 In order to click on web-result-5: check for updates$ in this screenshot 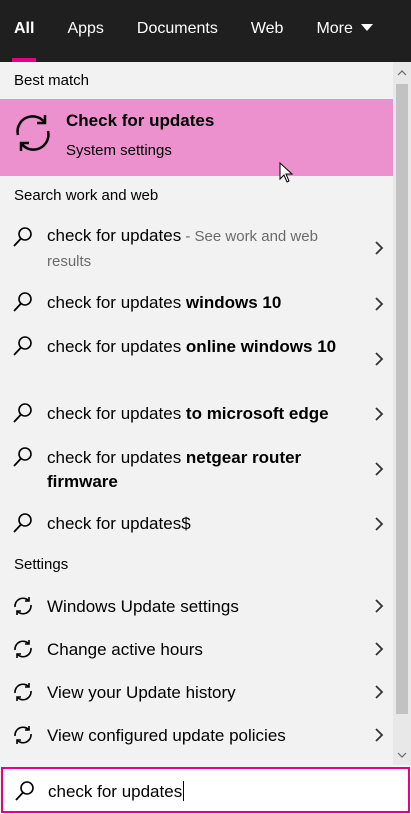, I will do `click(196, 527)`.